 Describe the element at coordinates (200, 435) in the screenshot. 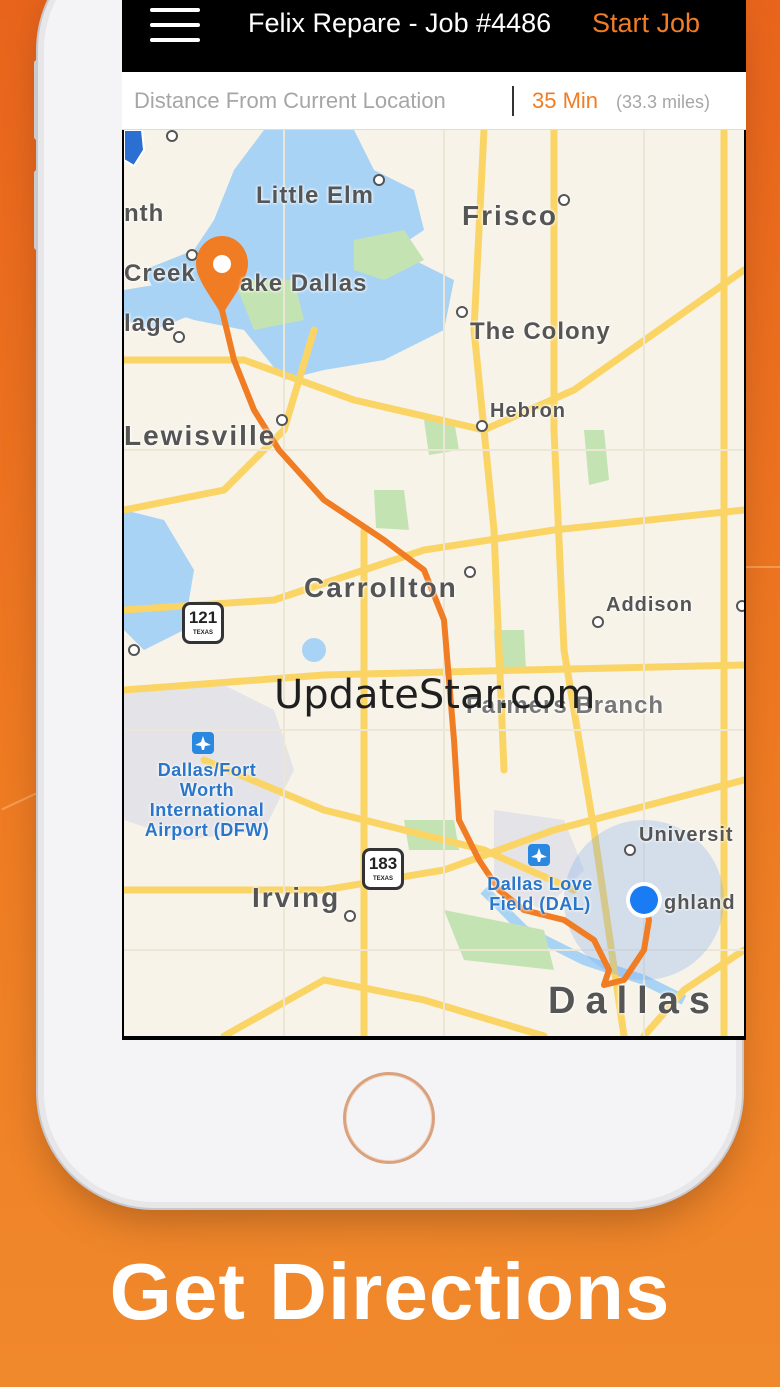

I see `place-label: Lewisville` at that location.